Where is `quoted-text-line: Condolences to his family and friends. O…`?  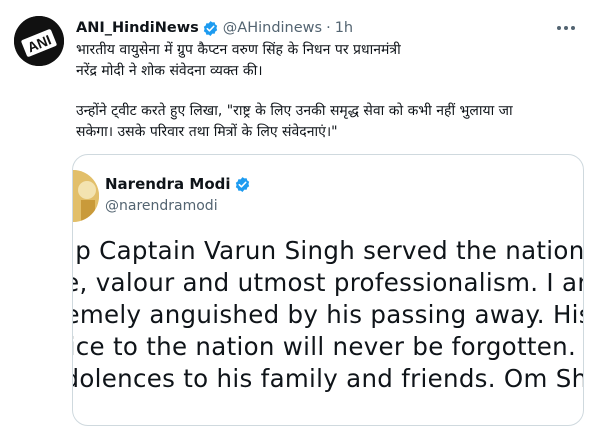
quoted-text-line: Condolences to his family and friends. O… is located at coordinates (328, 378).